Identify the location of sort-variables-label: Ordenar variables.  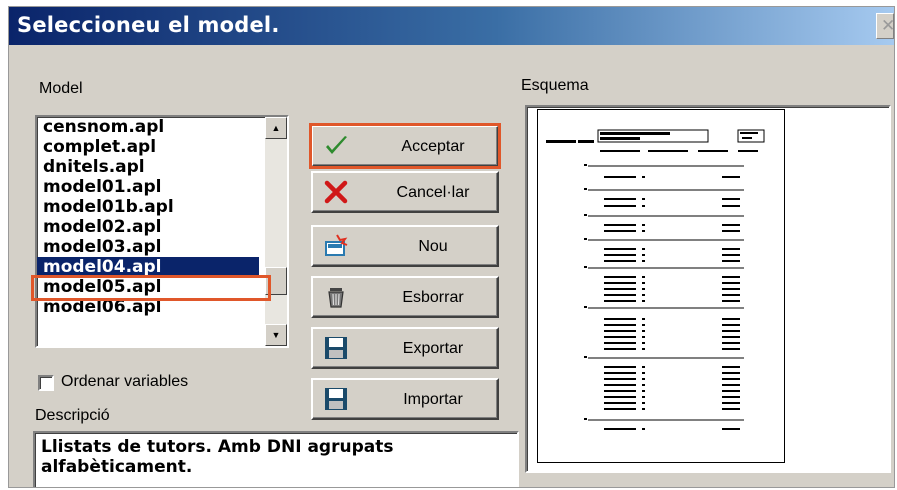
(124, 382).